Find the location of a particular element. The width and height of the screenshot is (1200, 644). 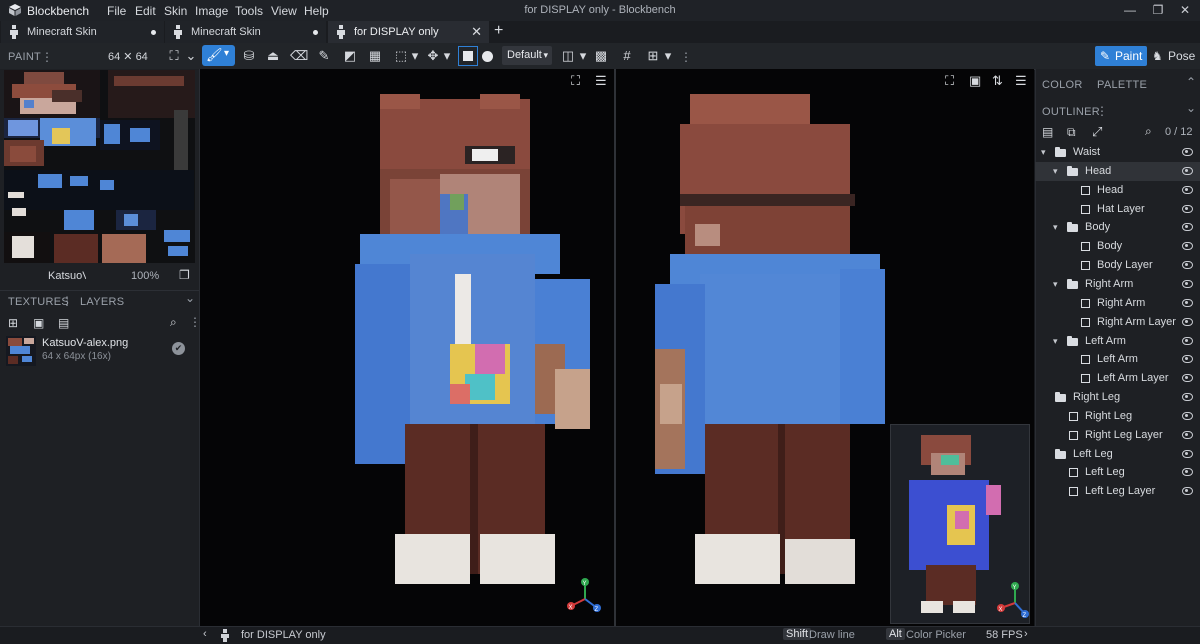

outliner-row: ▾ Right Arm is located at coordinates (1117, 284).